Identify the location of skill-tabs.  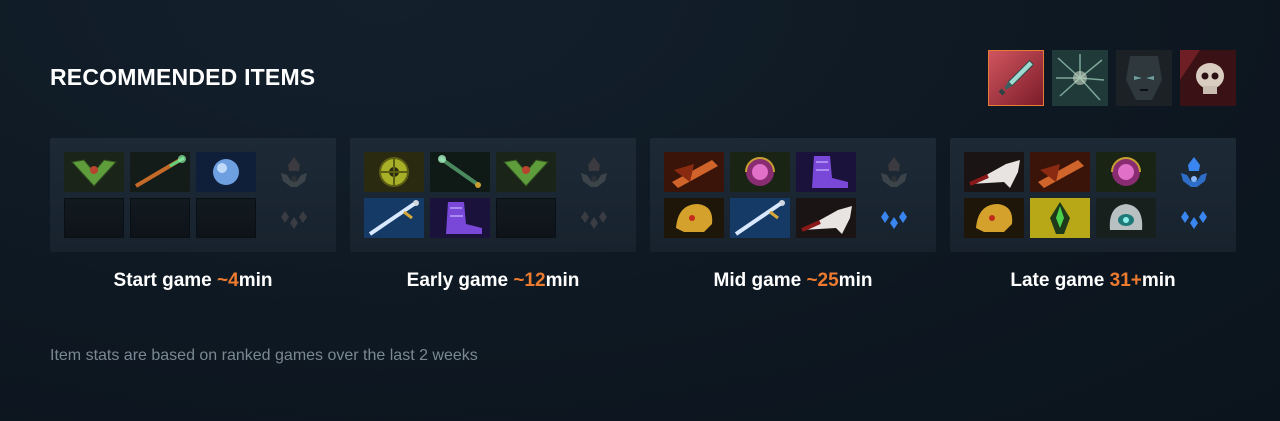
(1112, 78).